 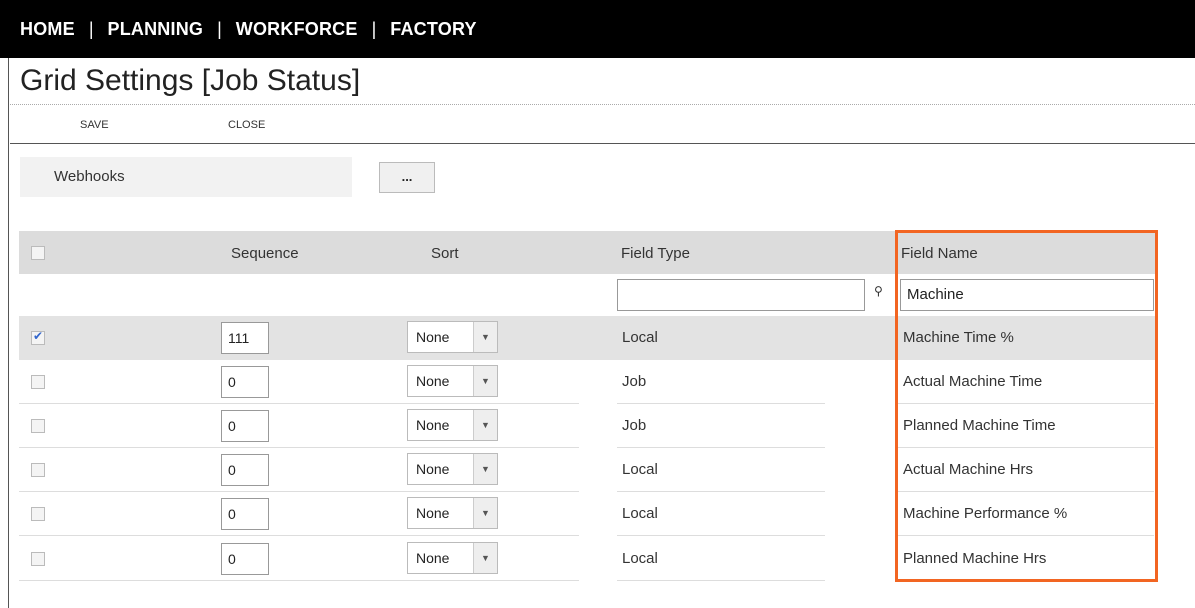 What do you see at coordinates (587, 252) in the screenshot?
I see `grid-header: Sequence Sort Field Type Field Name` at bounding box center [587, 252].